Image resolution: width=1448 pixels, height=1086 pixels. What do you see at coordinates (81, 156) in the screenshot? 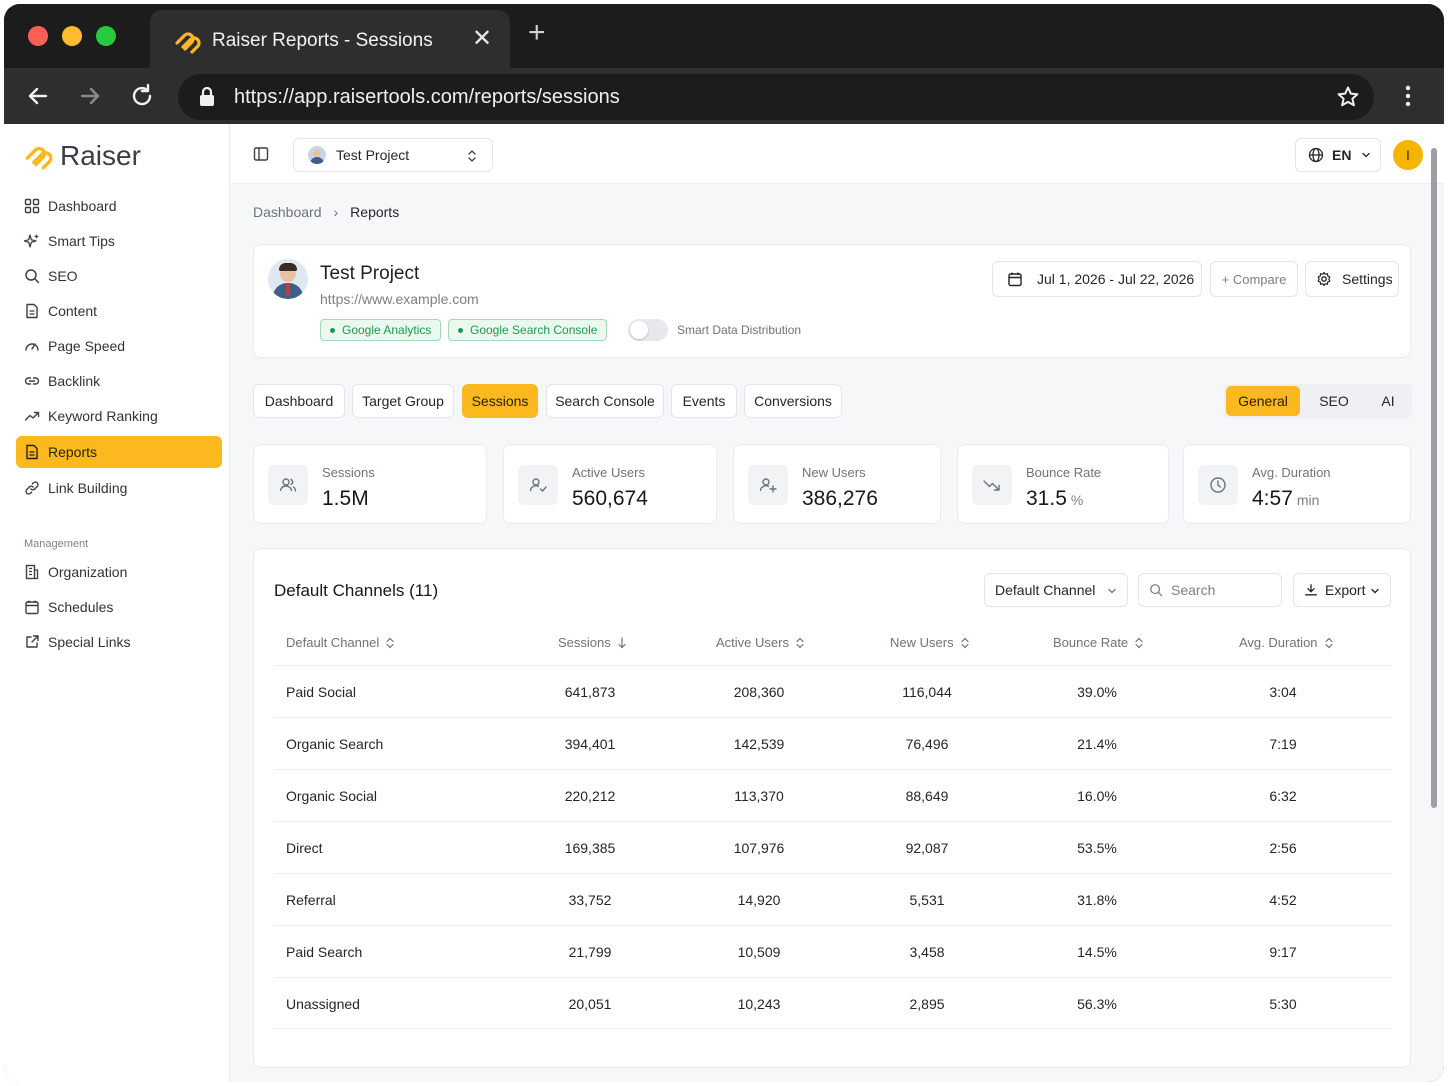
I see `raiser-logo: Raiser` at bounding box center [81, 156].